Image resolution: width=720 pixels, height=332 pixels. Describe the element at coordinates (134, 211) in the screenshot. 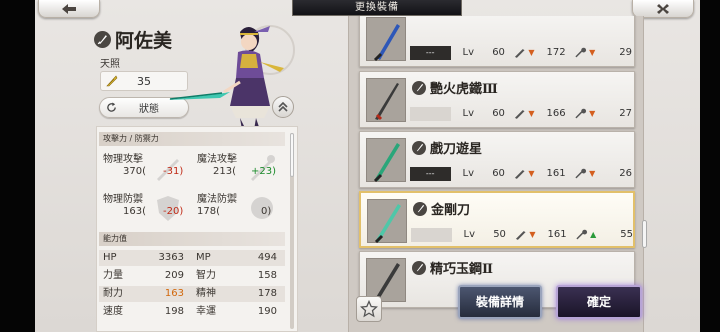

I see `phys-def-value: 163(` at that location.